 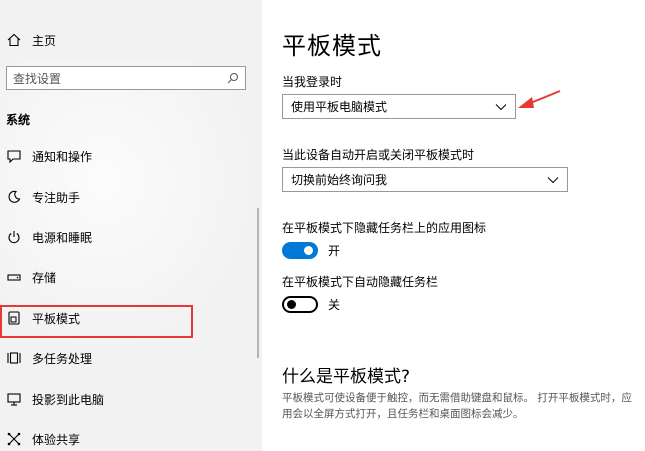 I want to click on sidebar-item-label: 投影到此电脑, so click(x=68, y=399).